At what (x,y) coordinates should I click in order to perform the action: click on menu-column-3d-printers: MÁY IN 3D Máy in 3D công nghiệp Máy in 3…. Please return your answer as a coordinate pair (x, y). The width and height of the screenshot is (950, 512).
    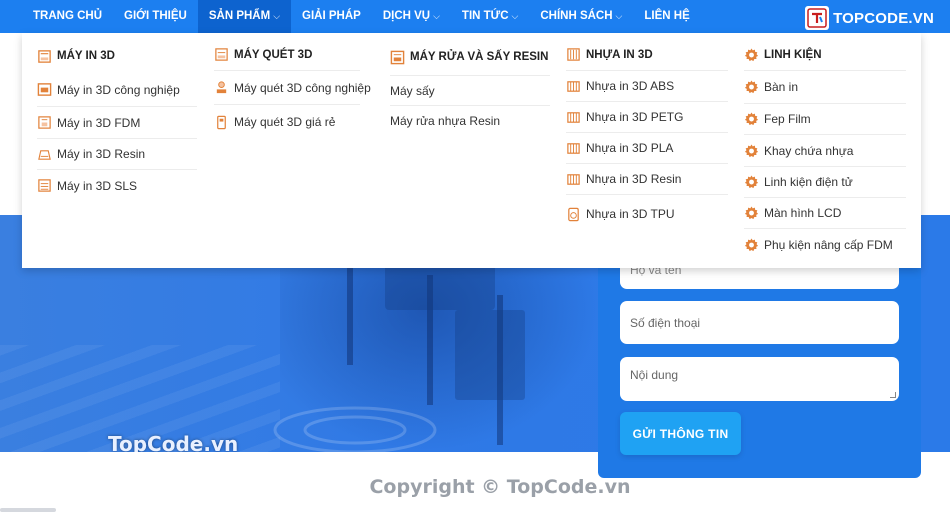
    Looking at the image, I should click on (117, 117).